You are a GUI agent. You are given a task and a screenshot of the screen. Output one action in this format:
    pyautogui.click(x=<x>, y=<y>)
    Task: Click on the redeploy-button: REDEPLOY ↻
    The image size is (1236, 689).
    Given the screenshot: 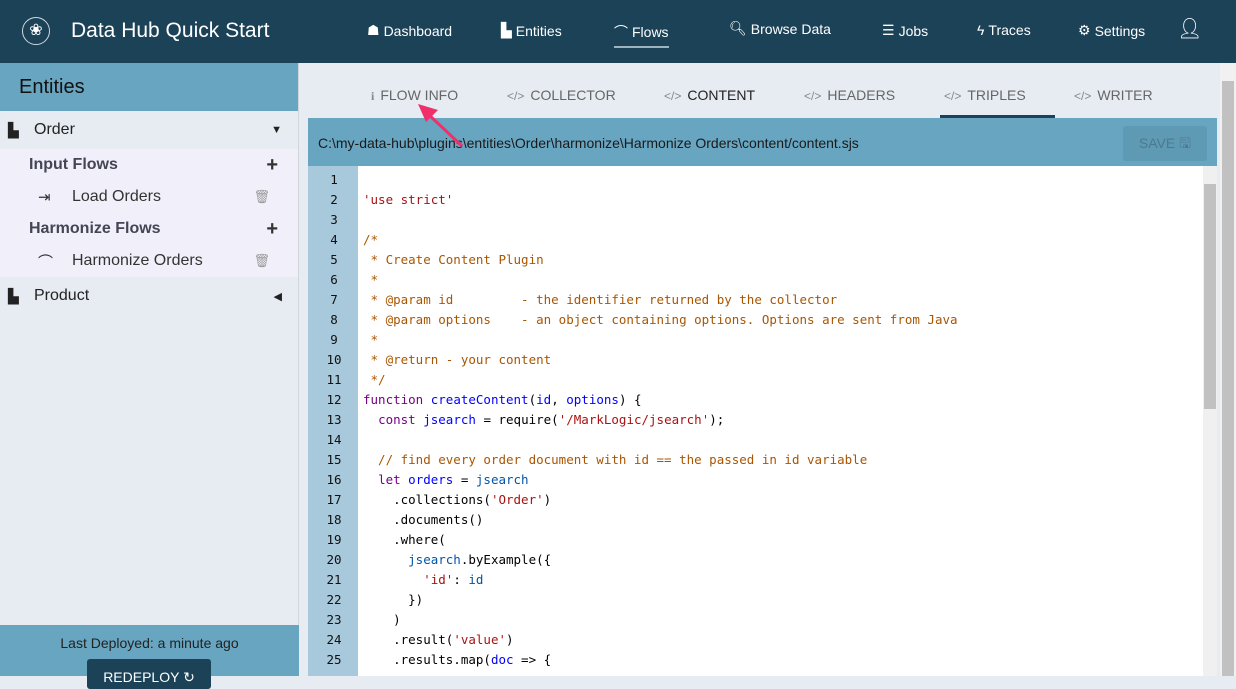 What is the action you would take?
    pyautogui.click(x=149, y=674)
    